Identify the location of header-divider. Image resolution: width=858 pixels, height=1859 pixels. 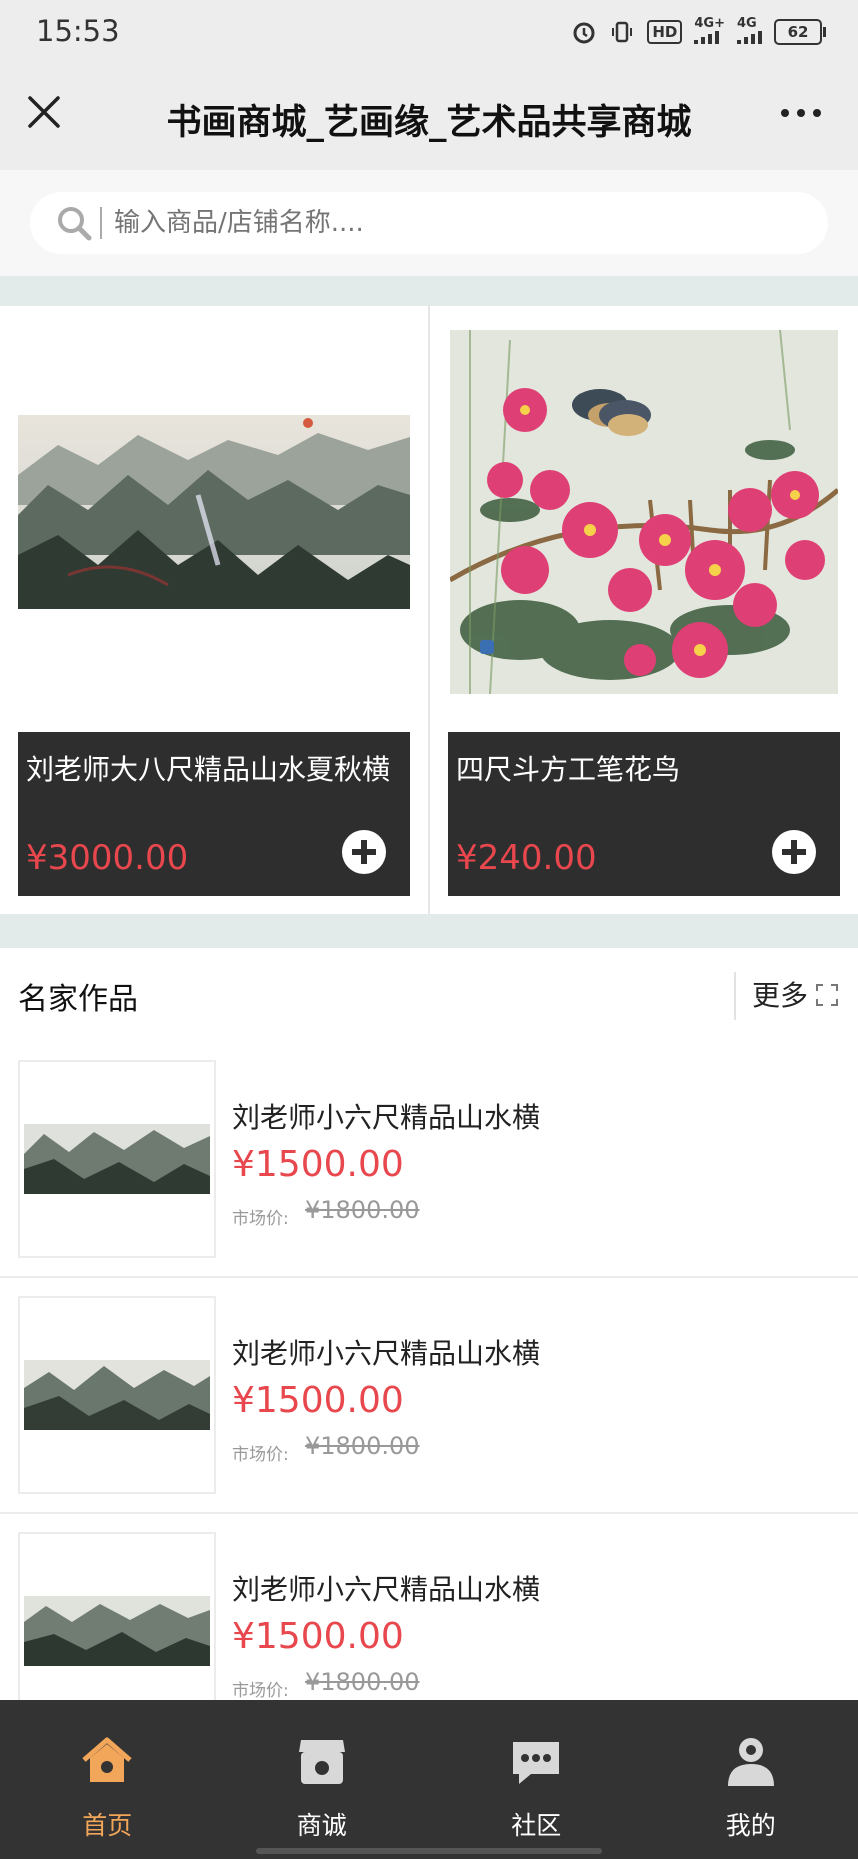
(735, 996).